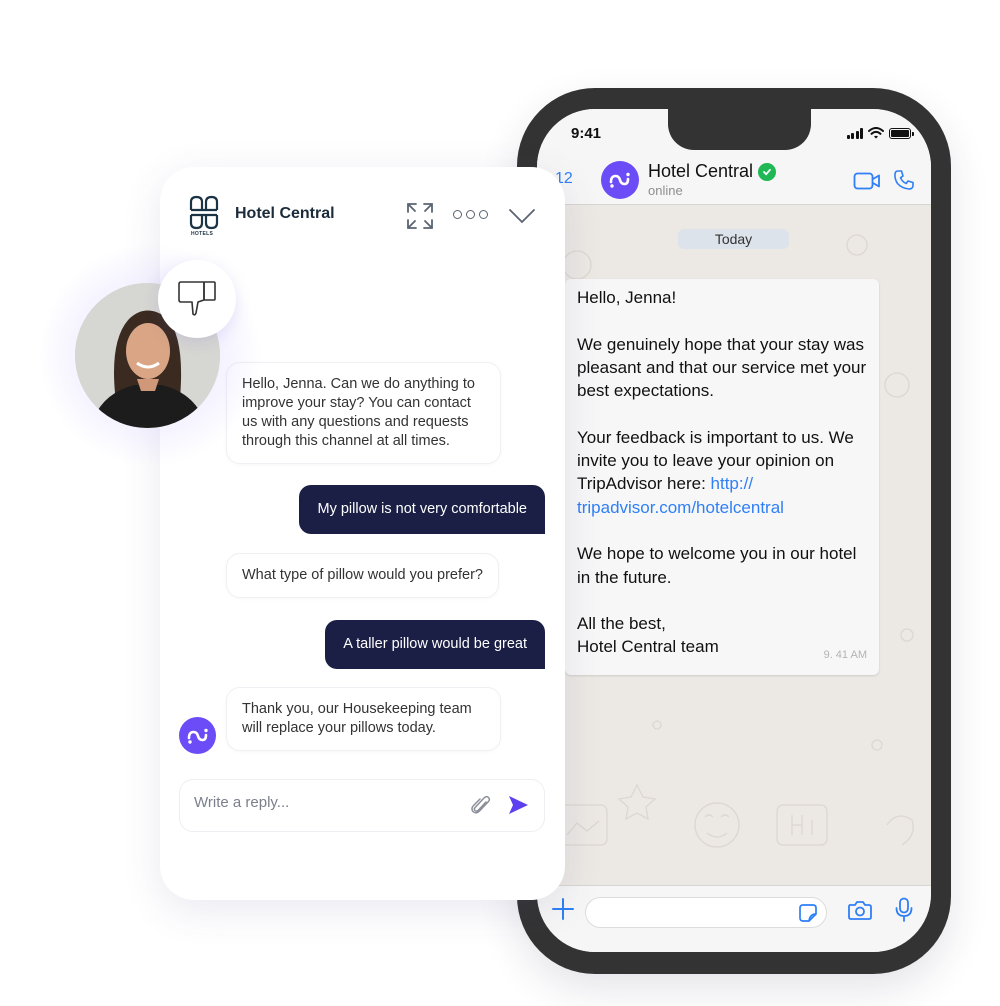 The width and height of the screenshot is (1000, 1006). Describe the element at coordinates (627, 297) in the screenshot. I see `message-greeting: Hello, Jenna!` at that location.